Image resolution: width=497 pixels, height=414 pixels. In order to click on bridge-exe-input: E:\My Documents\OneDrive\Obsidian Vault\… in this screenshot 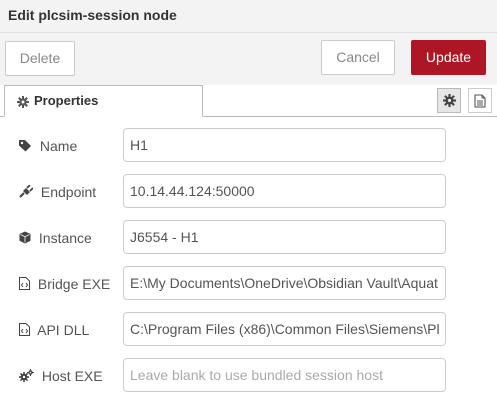, I will do `click(284, 283)`.